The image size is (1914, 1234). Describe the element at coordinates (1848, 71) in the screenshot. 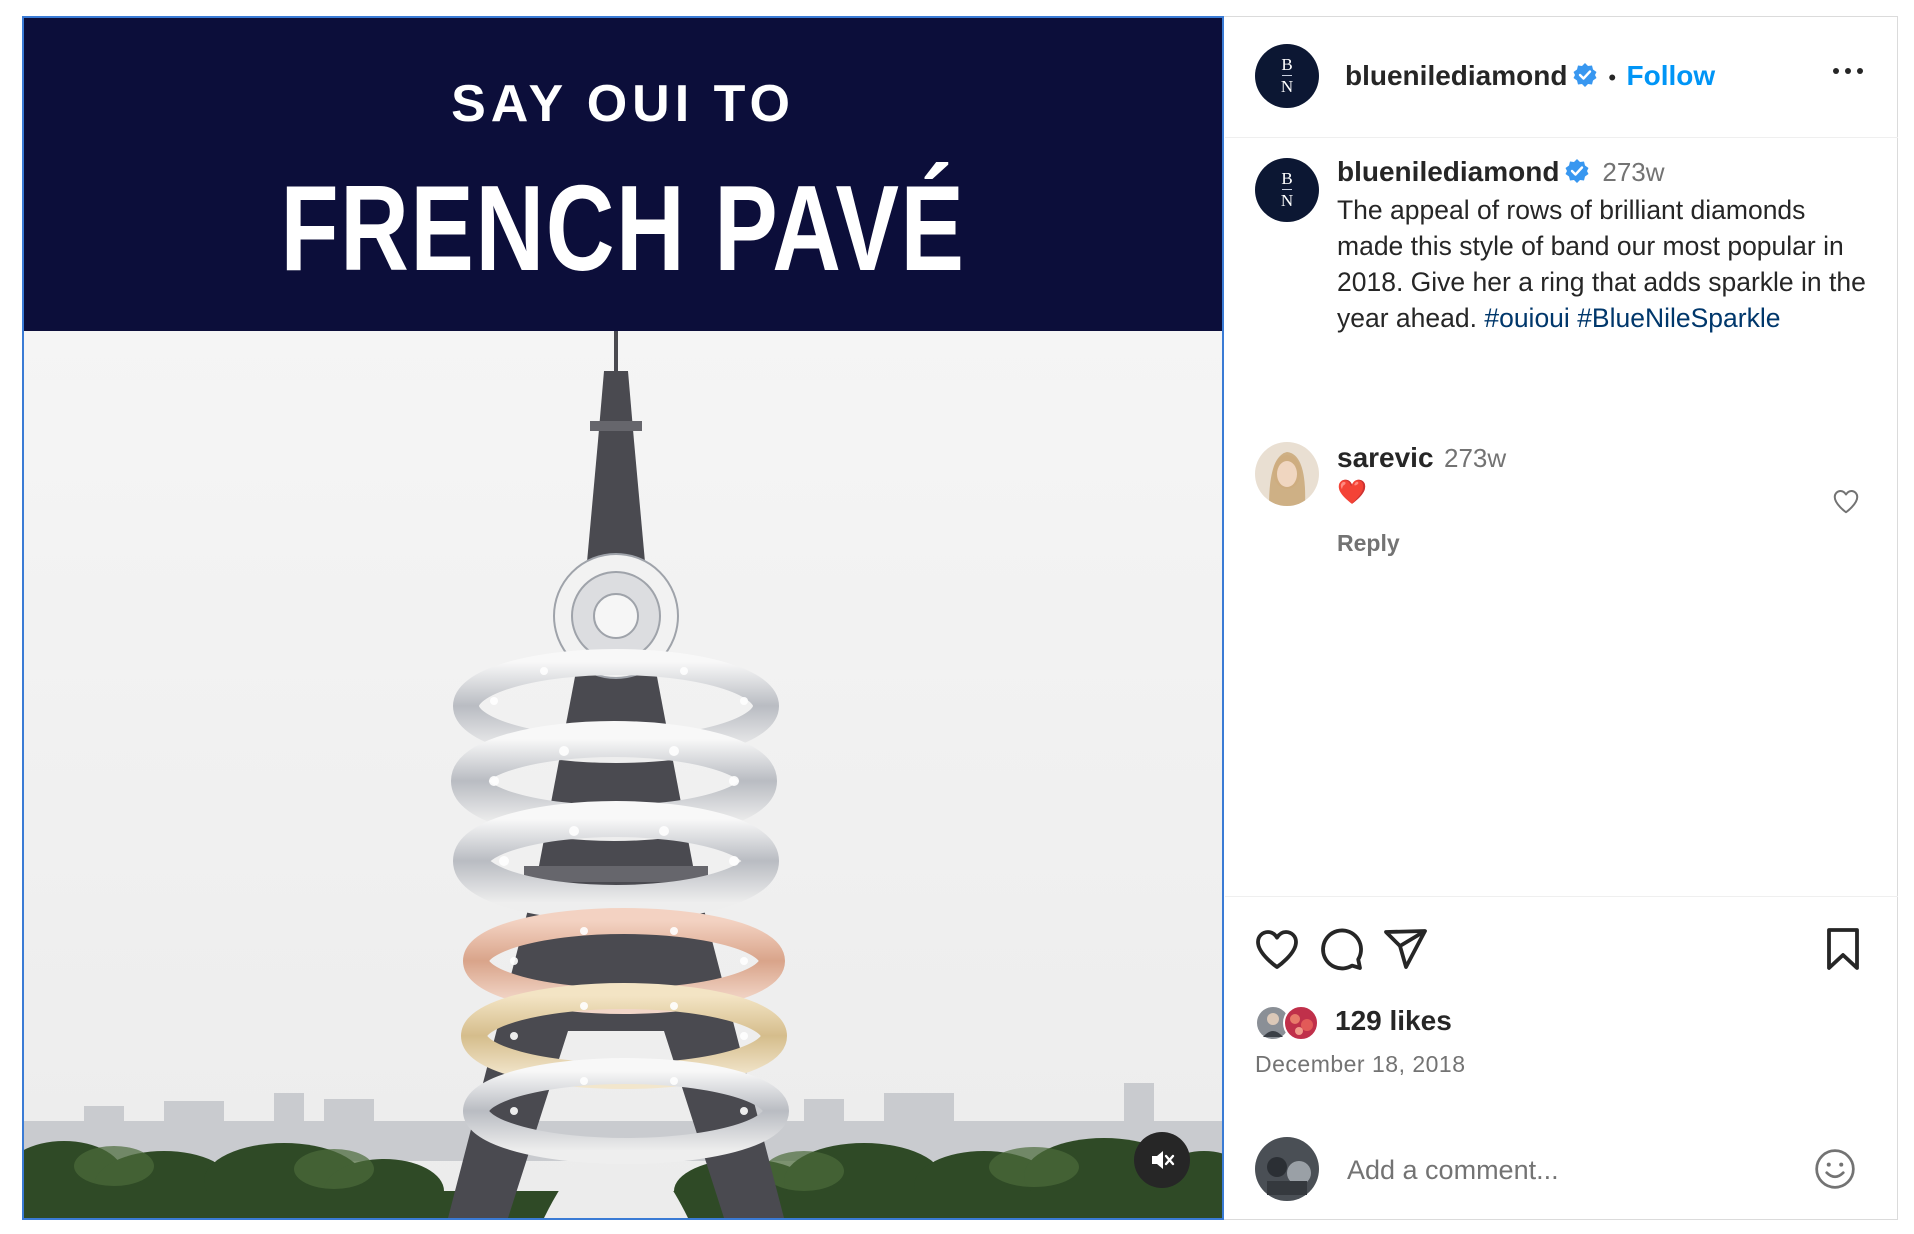

I see `more-options-icon` at that location.